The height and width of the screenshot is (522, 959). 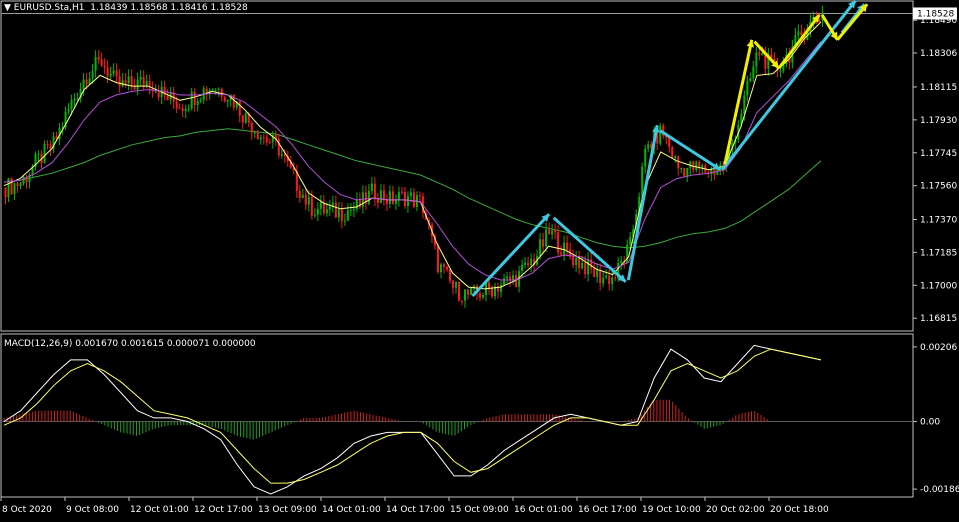 What do you see at coordinates (223, 510) in the screenshot?
I see `time-tick-label: 12 Oct 17:00` at bounding box center [223, 510].